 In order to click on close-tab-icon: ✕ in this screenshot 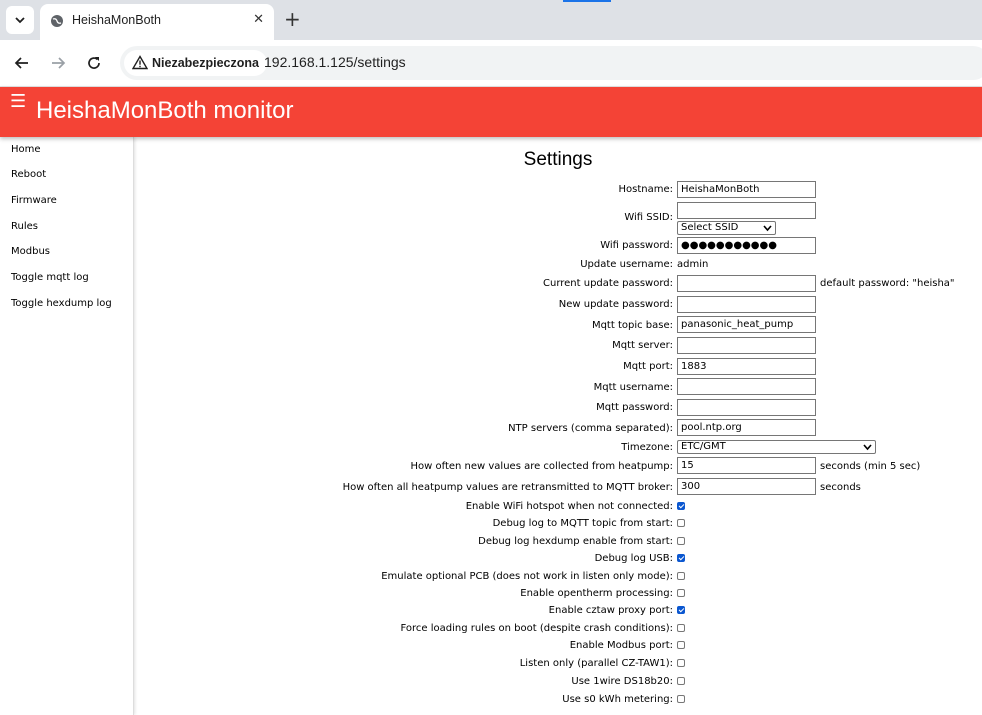, I will do `click(258, 19)`.